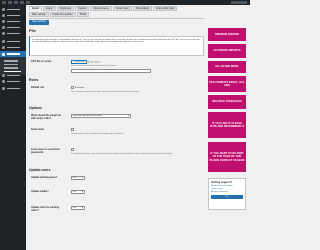 The image size is (320, 250). What do you see at coordinates (11, 41) in the screenshot?
I see `menu-appearance` at bounding box center [11, 41].